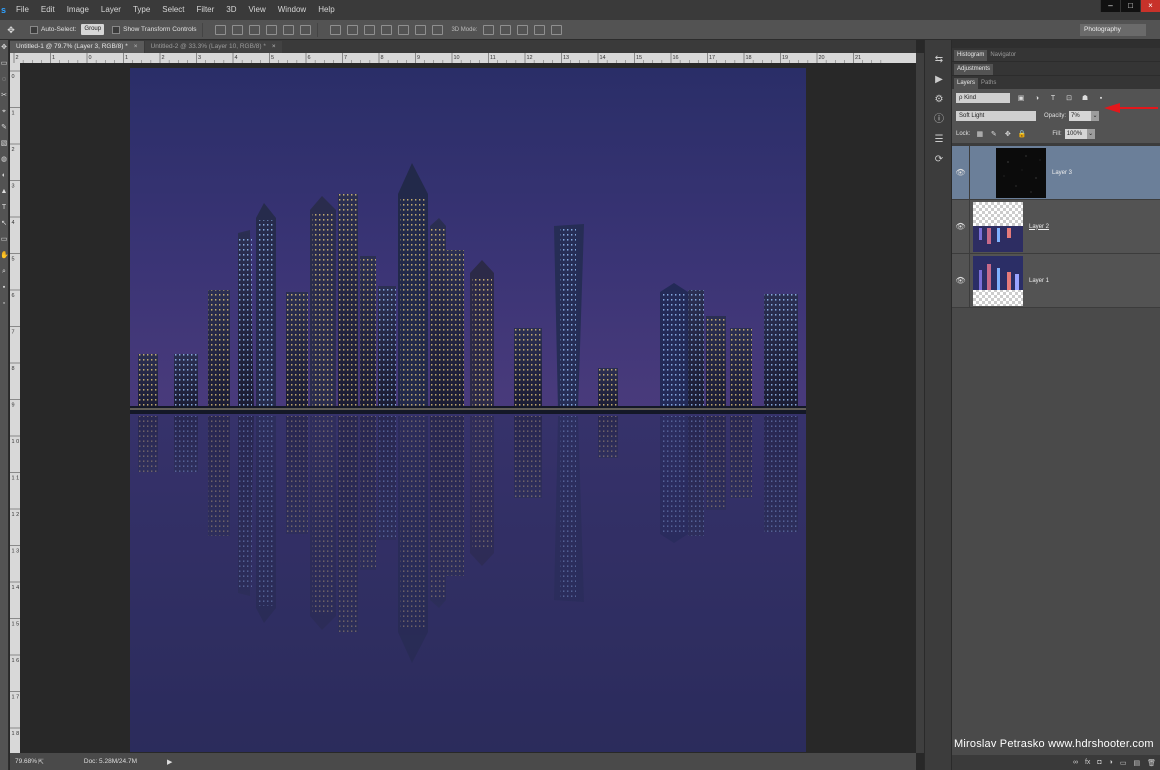  What do you see at coordinates (255, 29) in the screenshot?
I see `align-bottom-icon` at bounding box center [255, 29].